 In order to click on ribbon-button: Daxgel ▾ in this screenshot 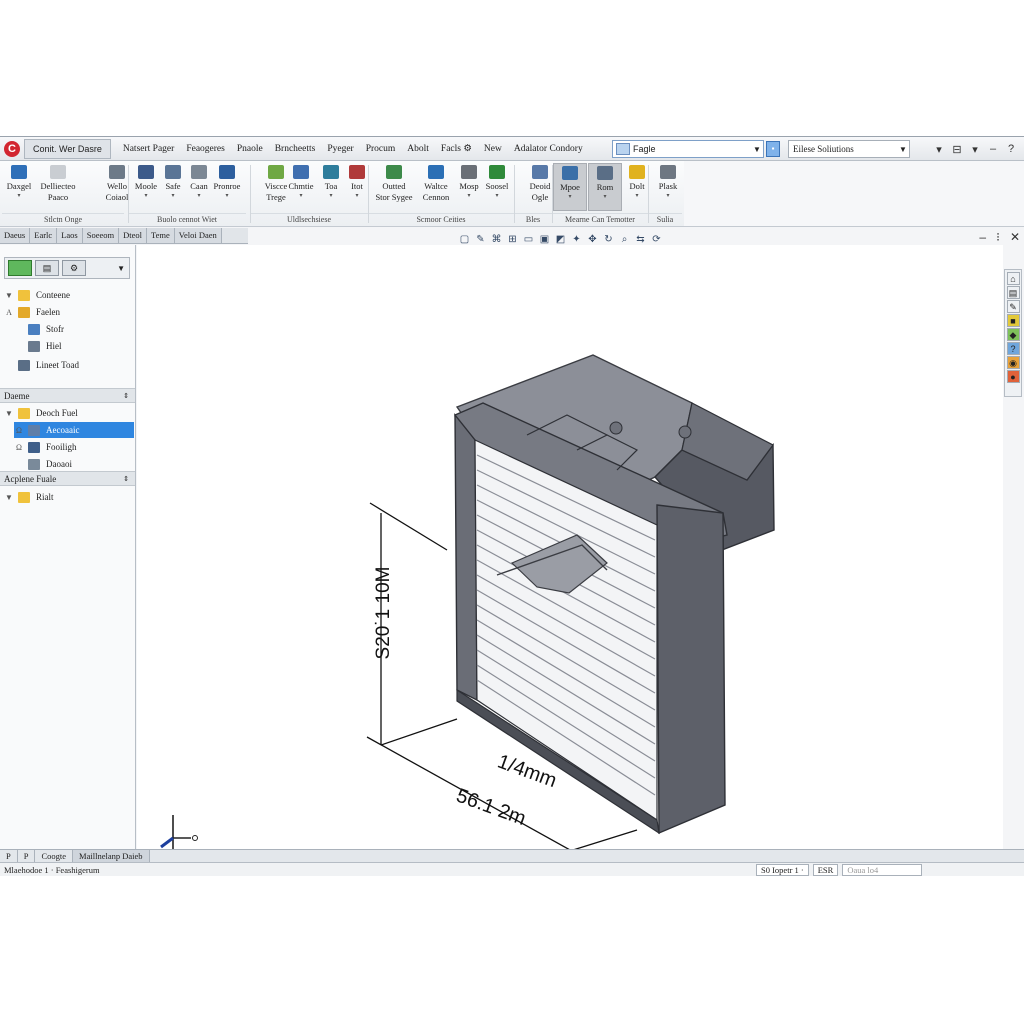, I will do `click(19, 187)`.